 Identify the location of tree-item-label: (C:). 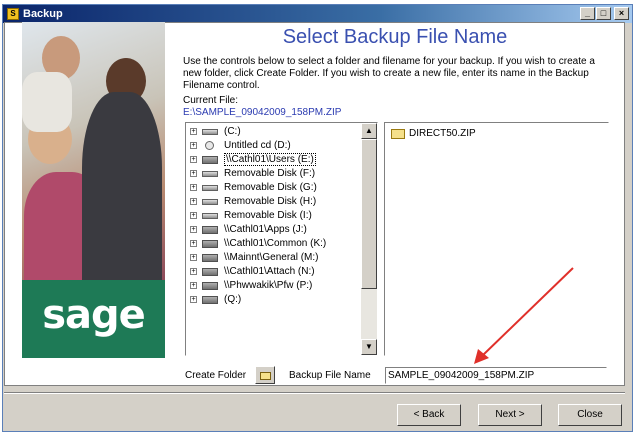
(232, 131).